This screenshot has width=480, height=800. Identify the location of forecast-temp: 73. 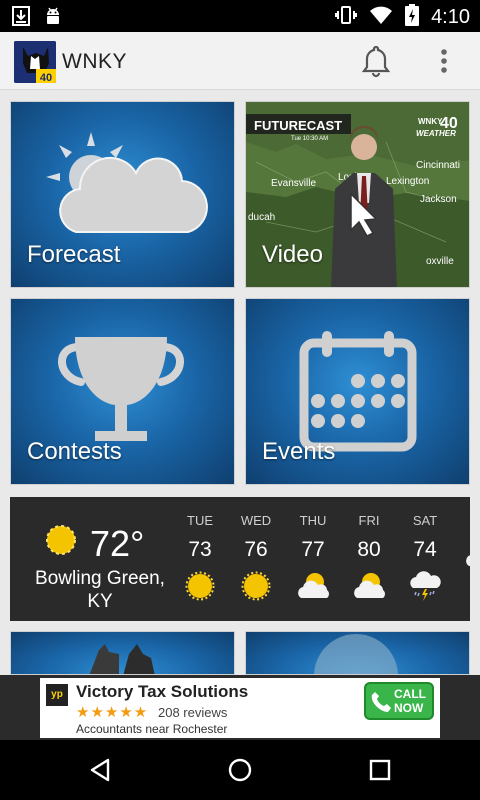
(200, 549).